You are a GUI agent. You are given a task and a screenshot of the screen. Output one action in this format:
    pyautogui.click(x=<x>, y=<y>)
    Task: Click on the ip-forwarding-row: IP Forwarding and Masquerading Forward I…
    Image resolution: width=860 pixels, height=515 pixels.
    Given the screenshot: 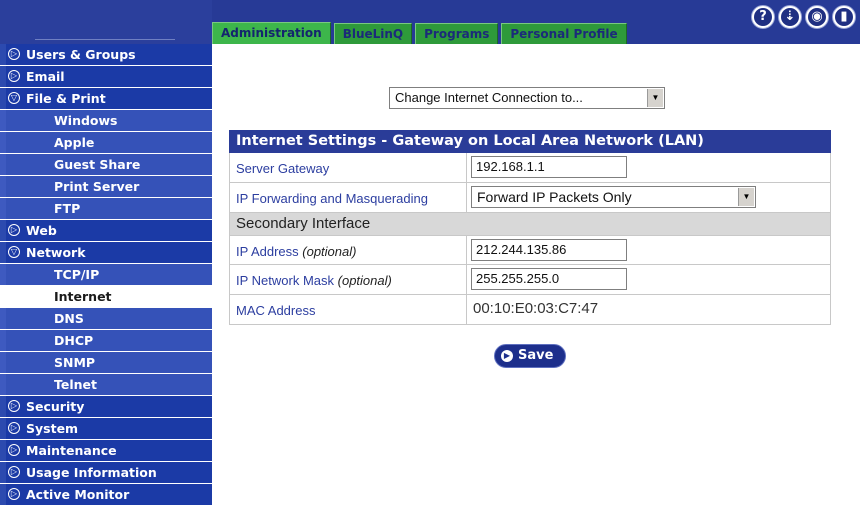 What is the action you would take?
    pyautogui.click(x=530, y=198)
    